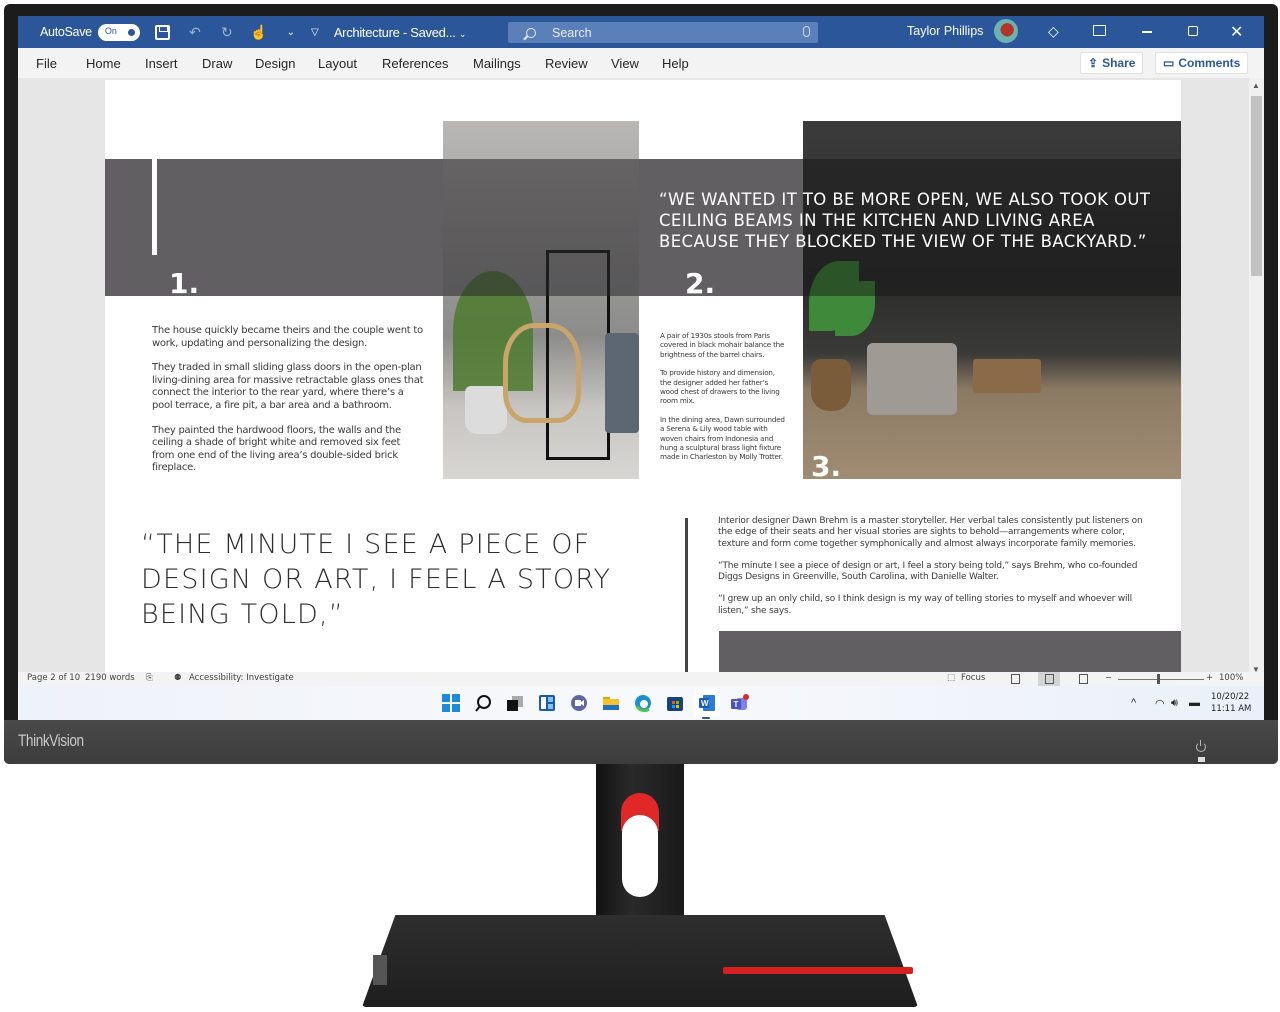 This screenshot has height=1012, width=1280. I want to click on store-button, so click(675, 703).